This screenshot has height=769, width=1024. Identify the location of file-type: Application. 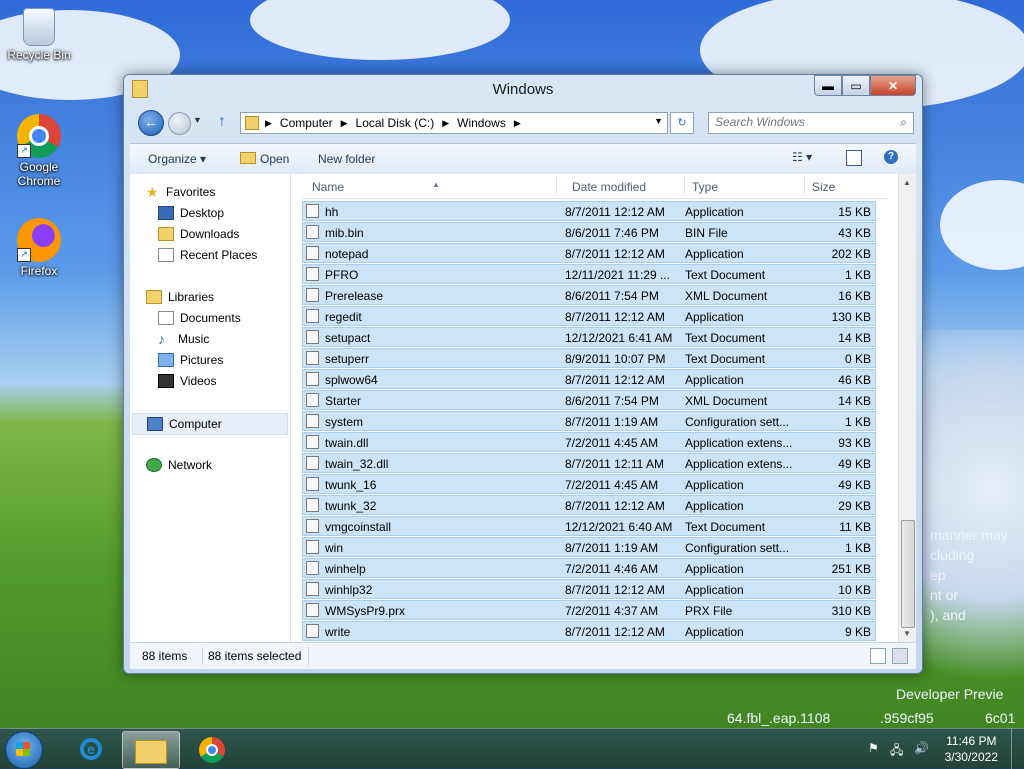
(714, 212).